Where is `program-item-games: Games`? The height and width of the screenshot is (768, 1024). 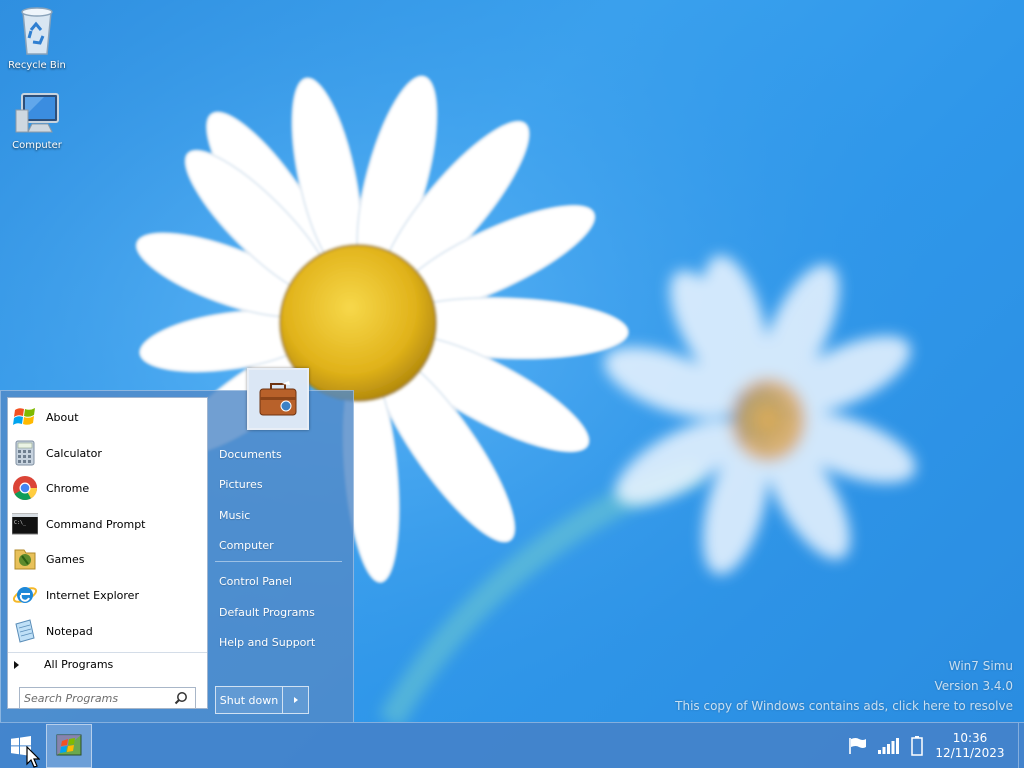 program-item-games: Games is located at coordinates (107, 559).